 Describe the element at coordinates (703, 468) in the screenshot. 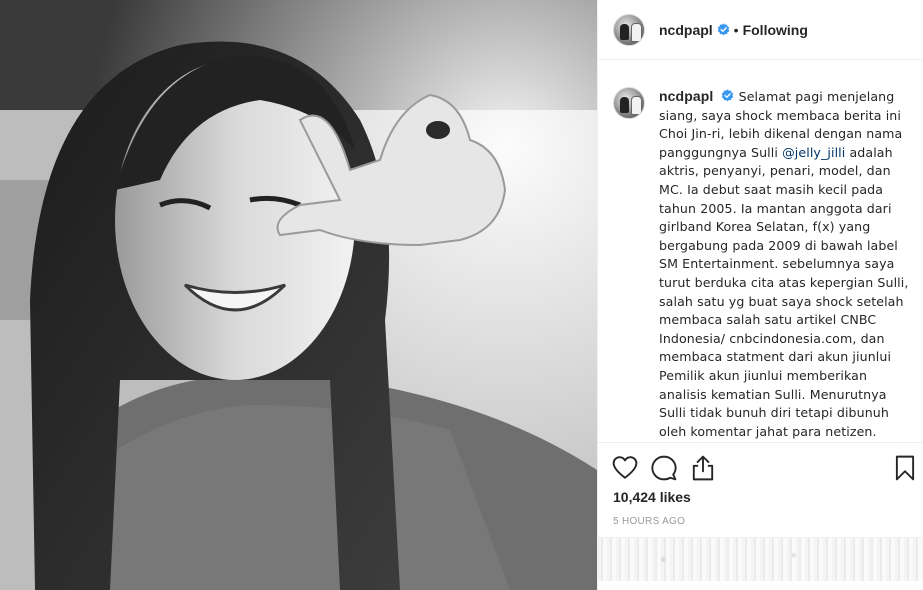

I see `share-icon` at that location.